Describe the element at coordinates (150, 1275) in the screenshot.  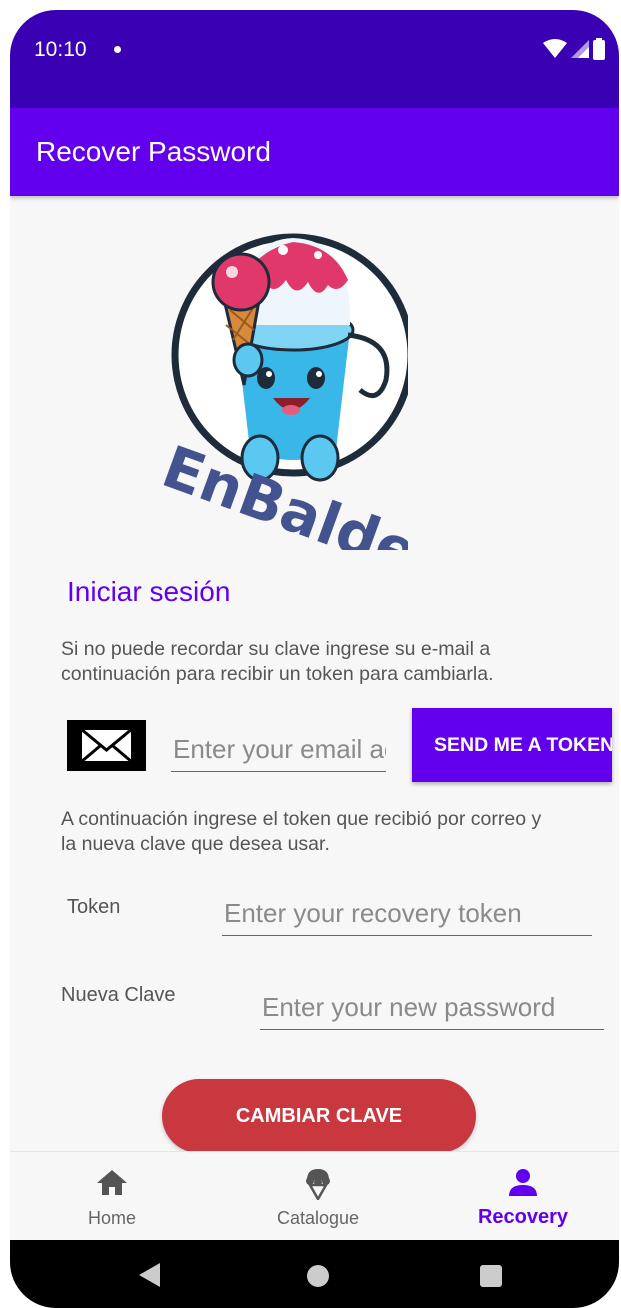
I see `back-icon` at that location.